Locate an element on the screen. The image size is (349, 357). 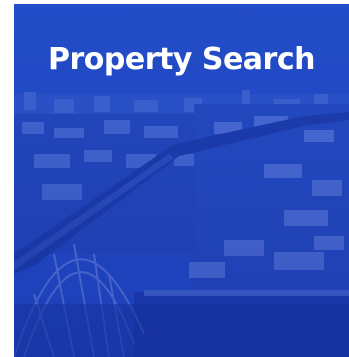
card-title: Property Search is located at coordinates (181, 59).